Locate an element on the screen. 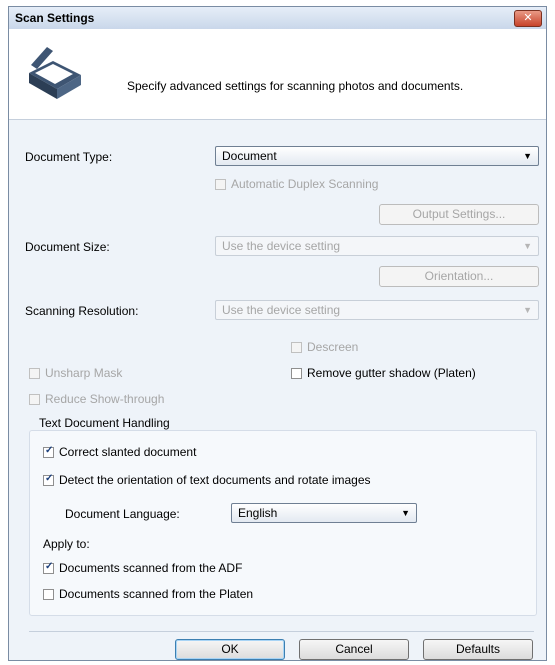 This screenshot has height=665, width=555. divider is located at coordinates (281, 631).